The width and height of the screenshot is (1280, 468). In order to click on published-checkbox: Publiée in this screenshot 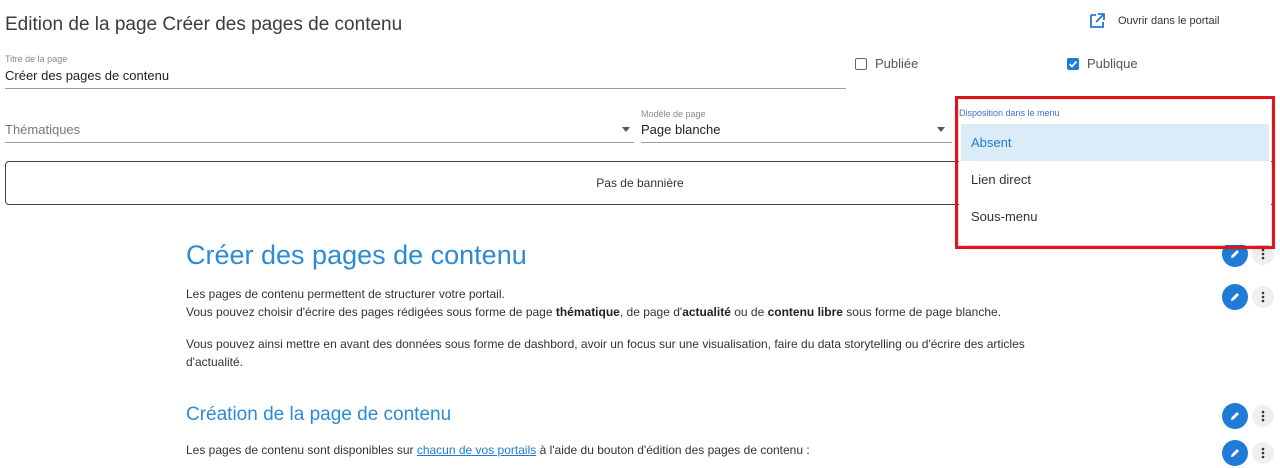, I will do `click(886, 63)`.